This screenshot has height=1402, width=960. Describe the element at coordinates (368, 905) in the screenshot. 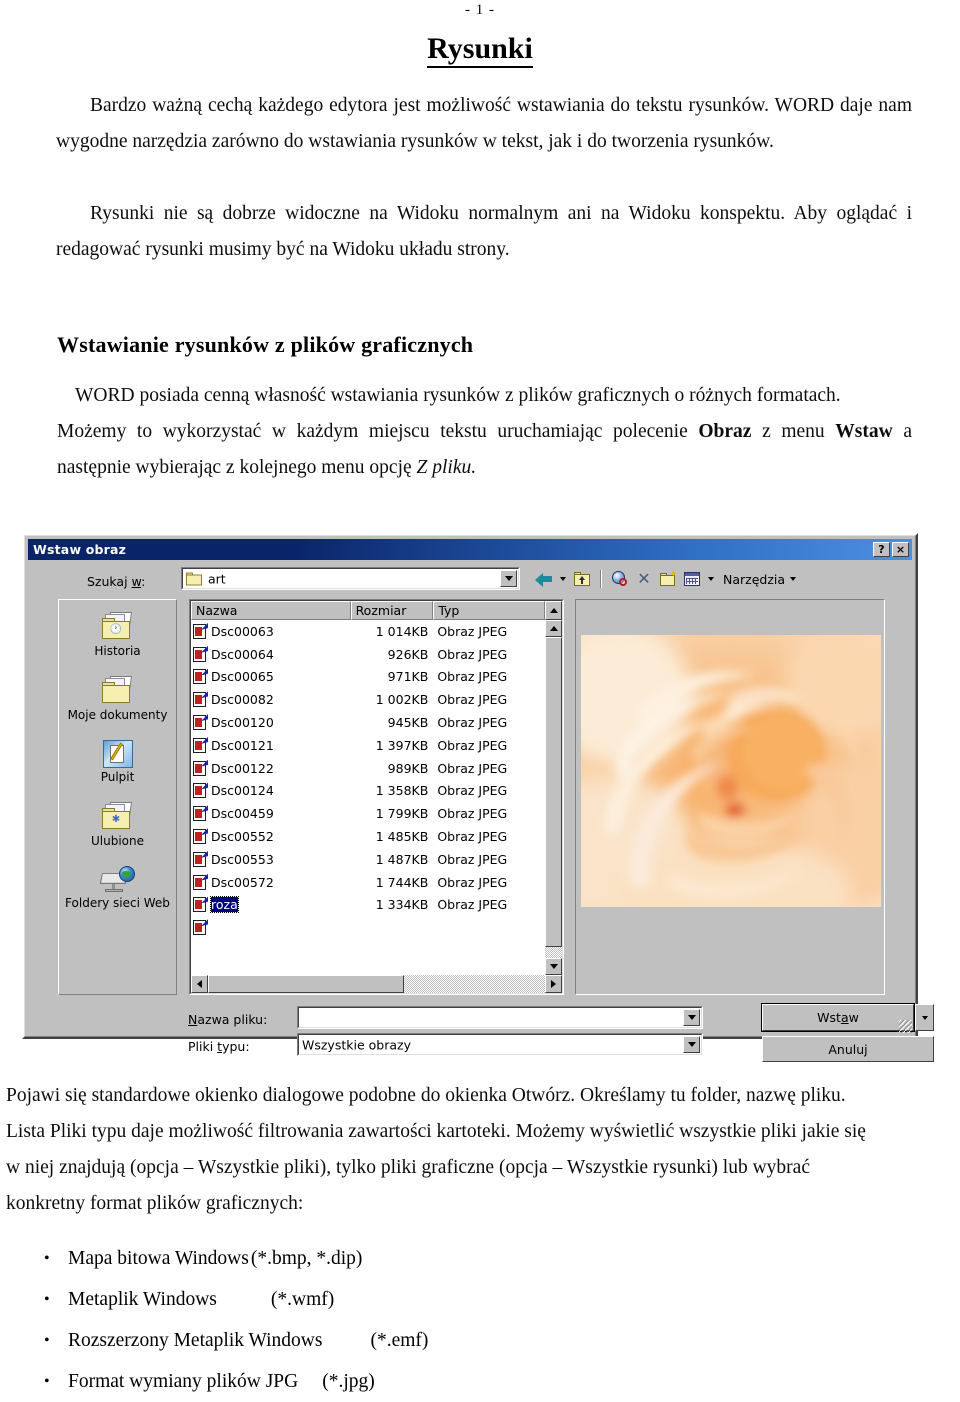

I see `table-row-selected: roza 1 334KB Obraz JPEG` at that location.